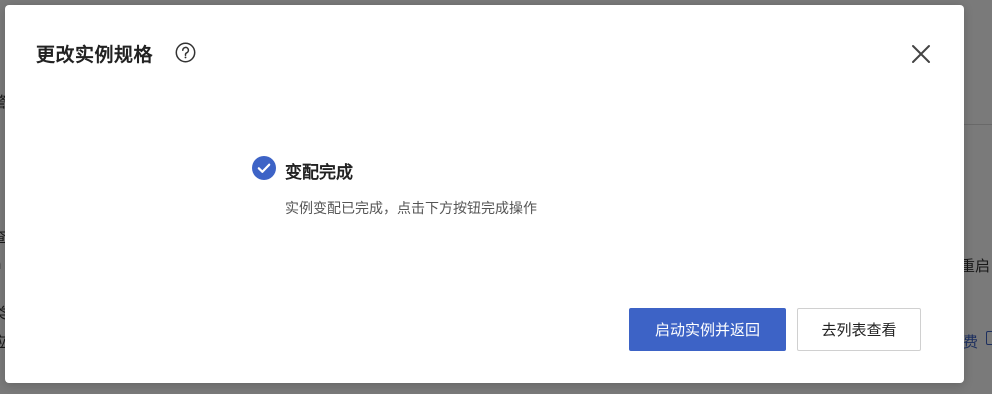 This screenshot has width=992, height=394. I want to click on check-circle-icon, so click(264, 168).